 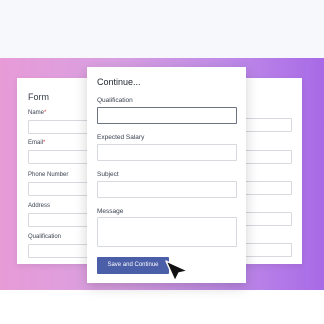 I want to click on email-label-text: Email, so click(x=36, y=143).